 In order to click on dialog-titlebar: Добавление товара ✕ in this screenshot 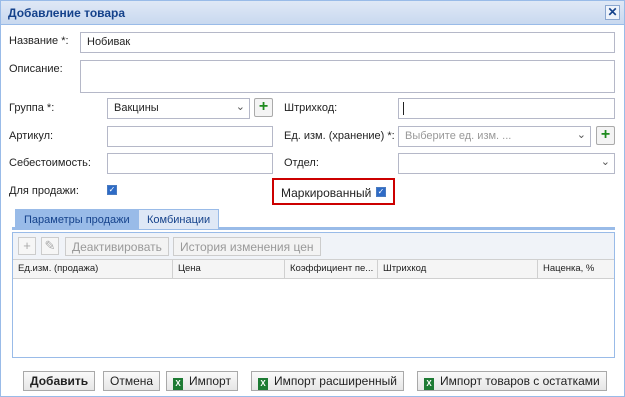, I will do `click(312, 13)`.